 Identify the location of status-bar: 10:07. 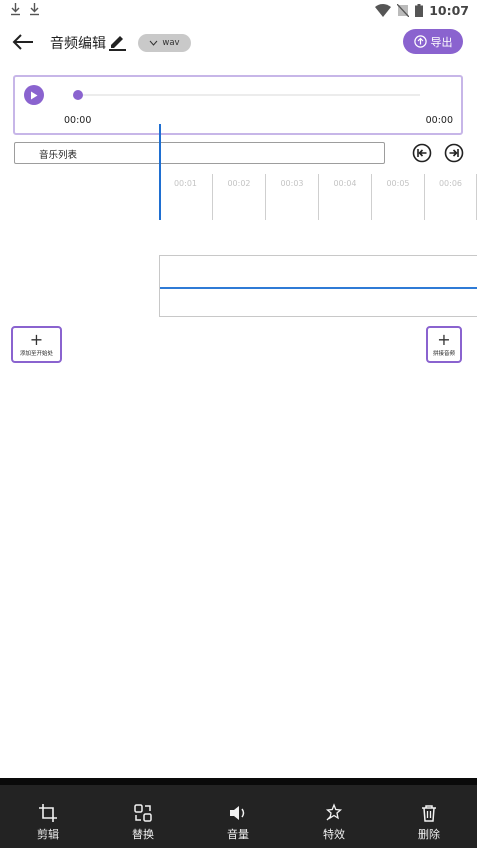
(238, 11).